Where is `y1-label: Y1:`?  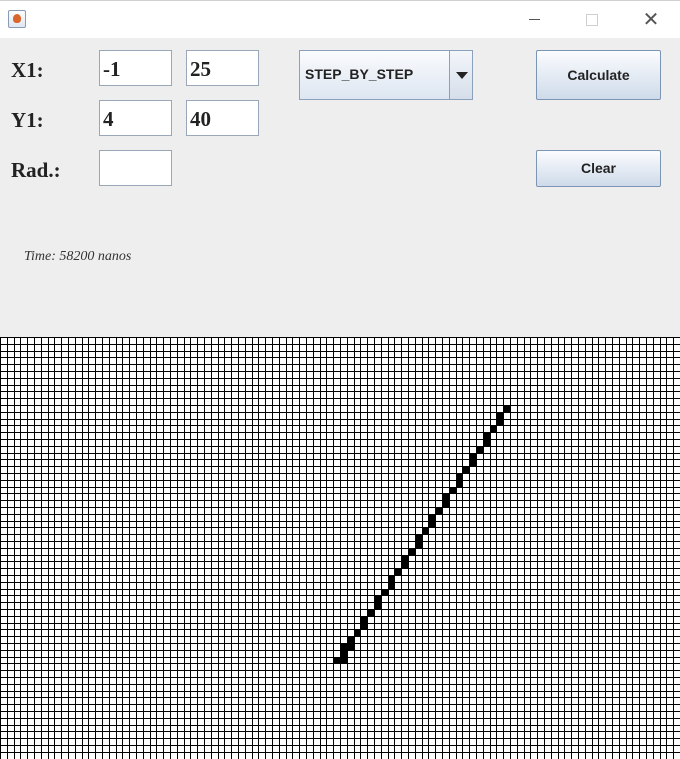
y1-label: Y1: is located at coordinates (27, 120).